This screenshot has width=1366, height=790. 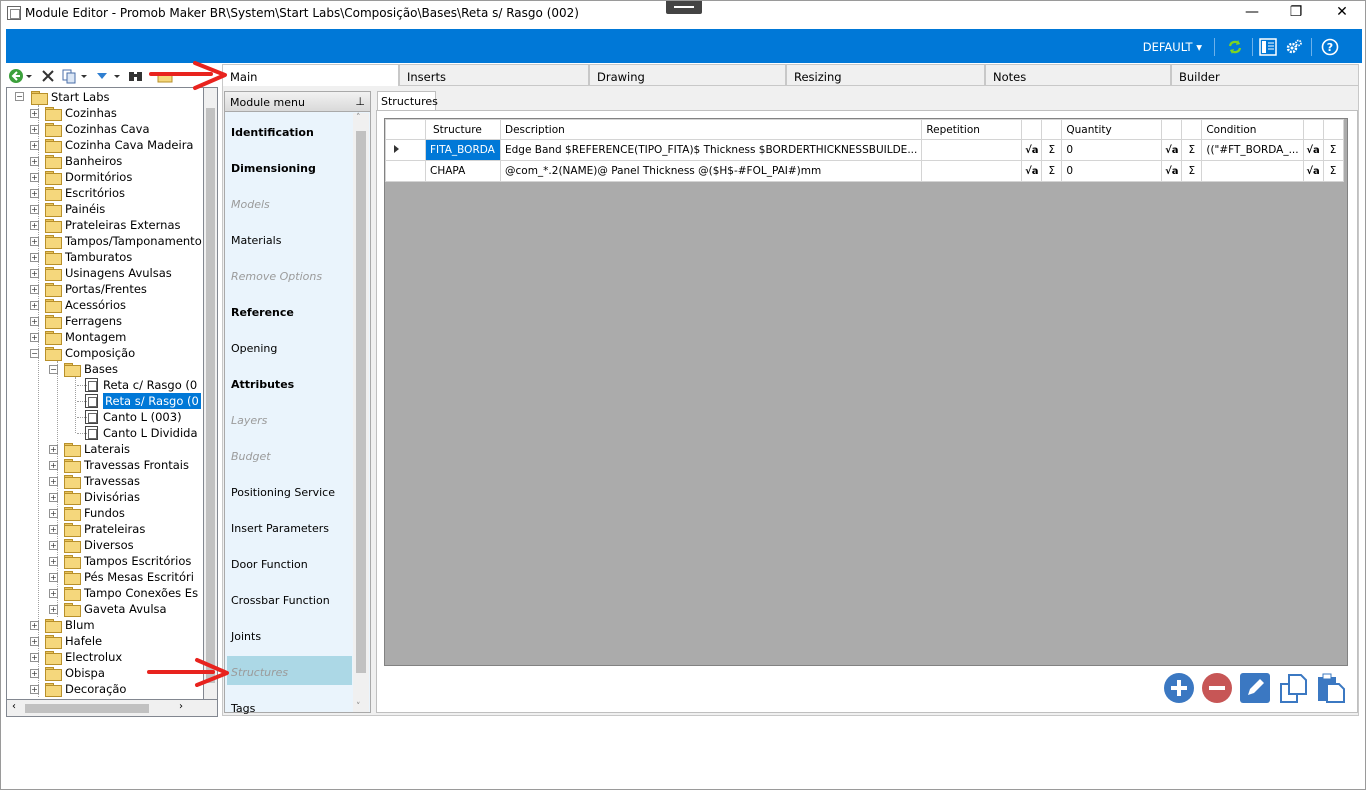 I want to click on tree-item: + Dormitórios, so click(x=105, y=177).